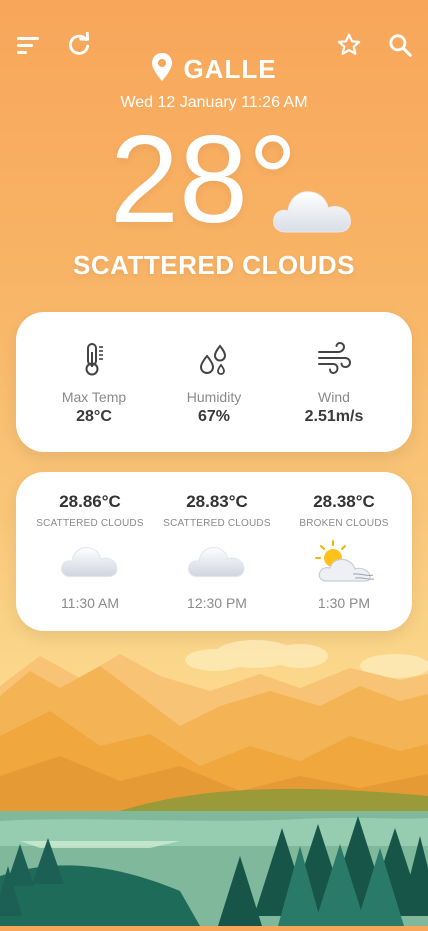  What do you see at coordinates (334, 360) in the screenshot?
I see `wind-icon` at bounding box center [334, 360].